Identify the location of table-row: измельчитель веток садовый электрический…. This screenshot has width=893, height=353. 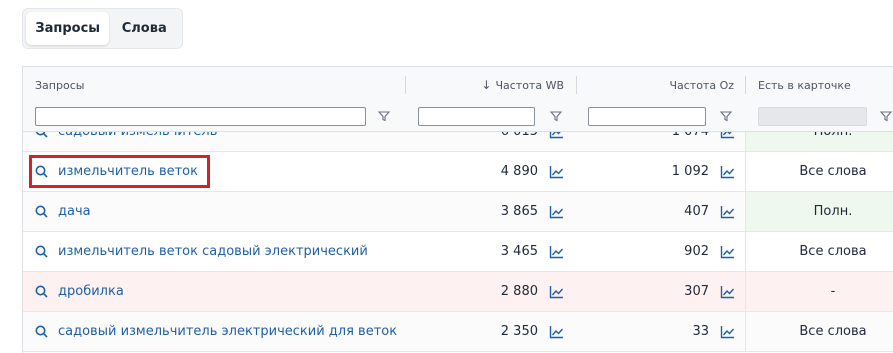
(458, 252).